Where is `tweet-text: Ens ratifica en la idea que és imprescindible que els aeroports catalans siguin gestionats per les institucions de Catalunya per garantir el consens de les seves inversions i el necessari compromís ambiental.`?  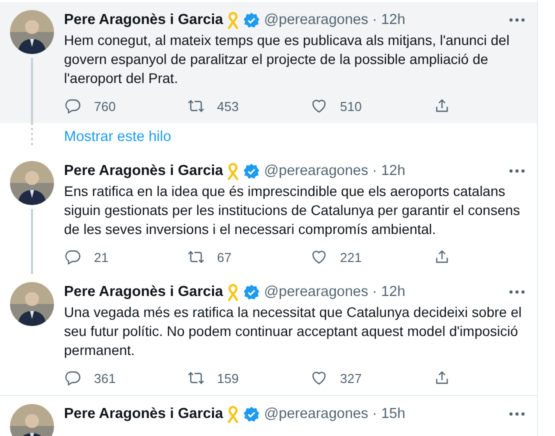 tweet-text: Ens ratifica en la idea que és imprescindible que els aeroports catalans siguin gestionats per les institucions de Catalunya per garantir el consens de les seves inversions i el necessari compromís ambiental. is located at coordinates (293, 210).